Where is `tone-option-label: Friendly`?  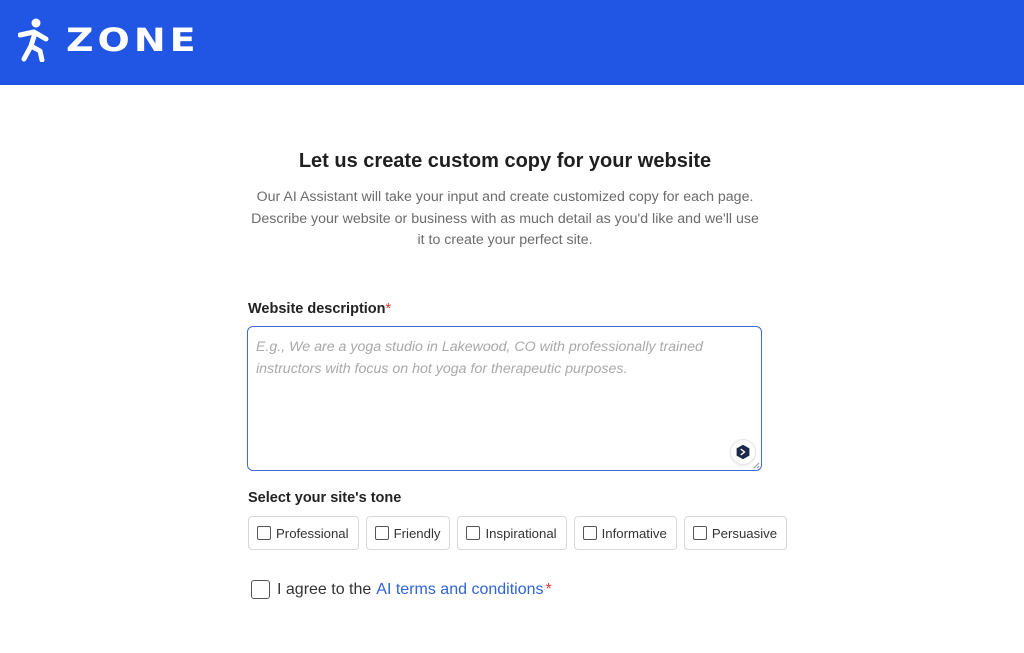 tone-option-label: Friendly is located at coordinates (417, 533).